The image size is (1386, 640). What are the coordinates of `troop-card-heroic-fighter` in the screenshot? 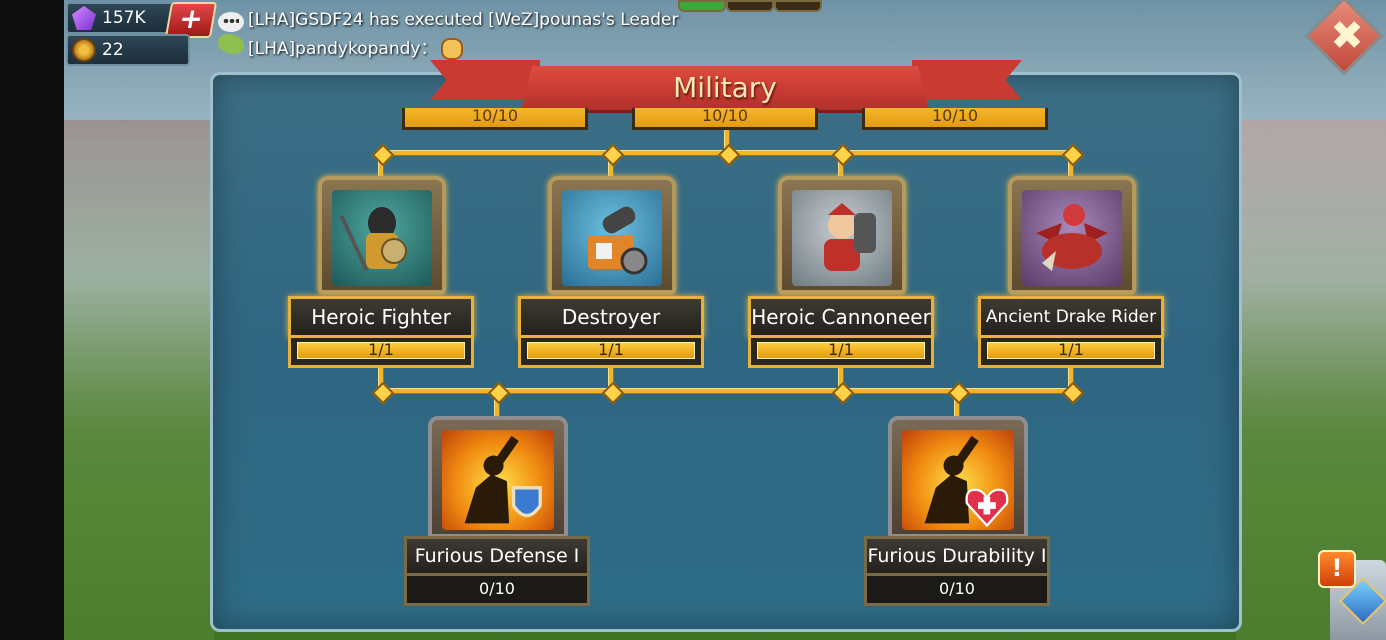 It's located at (382, 235).